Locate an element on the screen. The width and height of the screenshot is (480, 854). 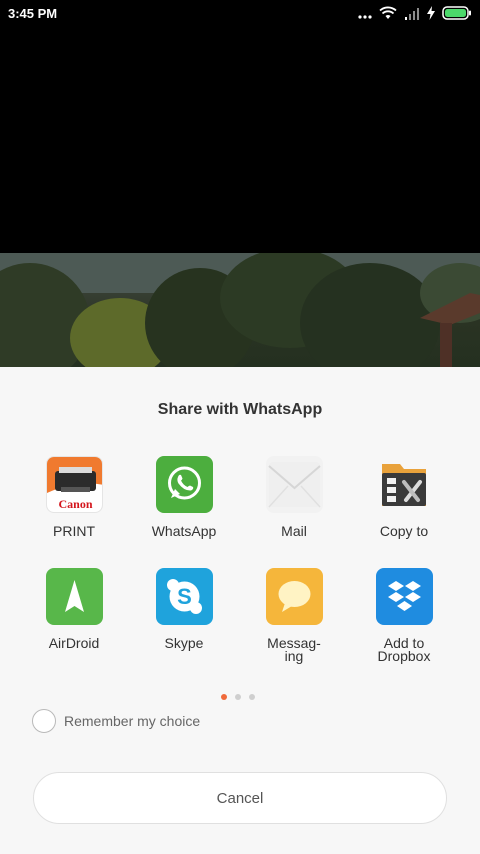
share-option-whatsapp: WhatsApp is located at coordinates (184, 497).